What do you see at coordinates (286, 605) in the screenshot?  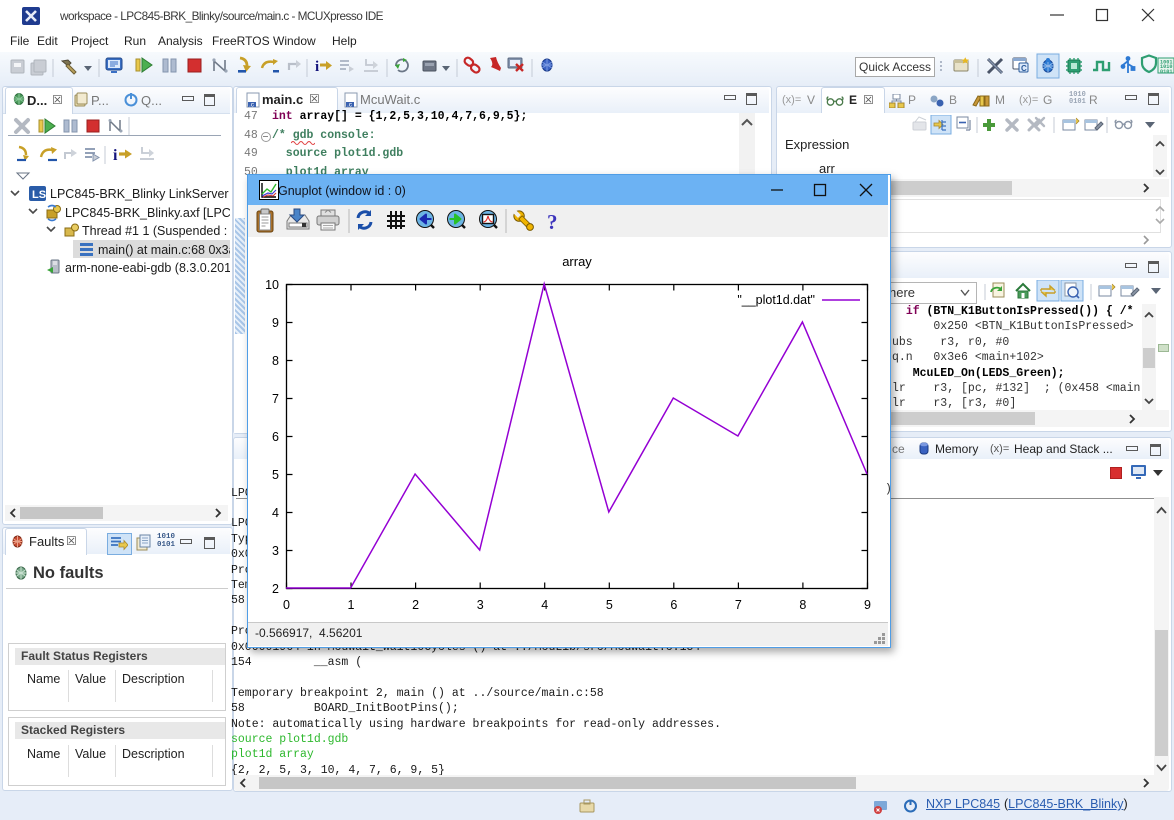 I see `svg-text: 0` at bounding box center [286, 605].